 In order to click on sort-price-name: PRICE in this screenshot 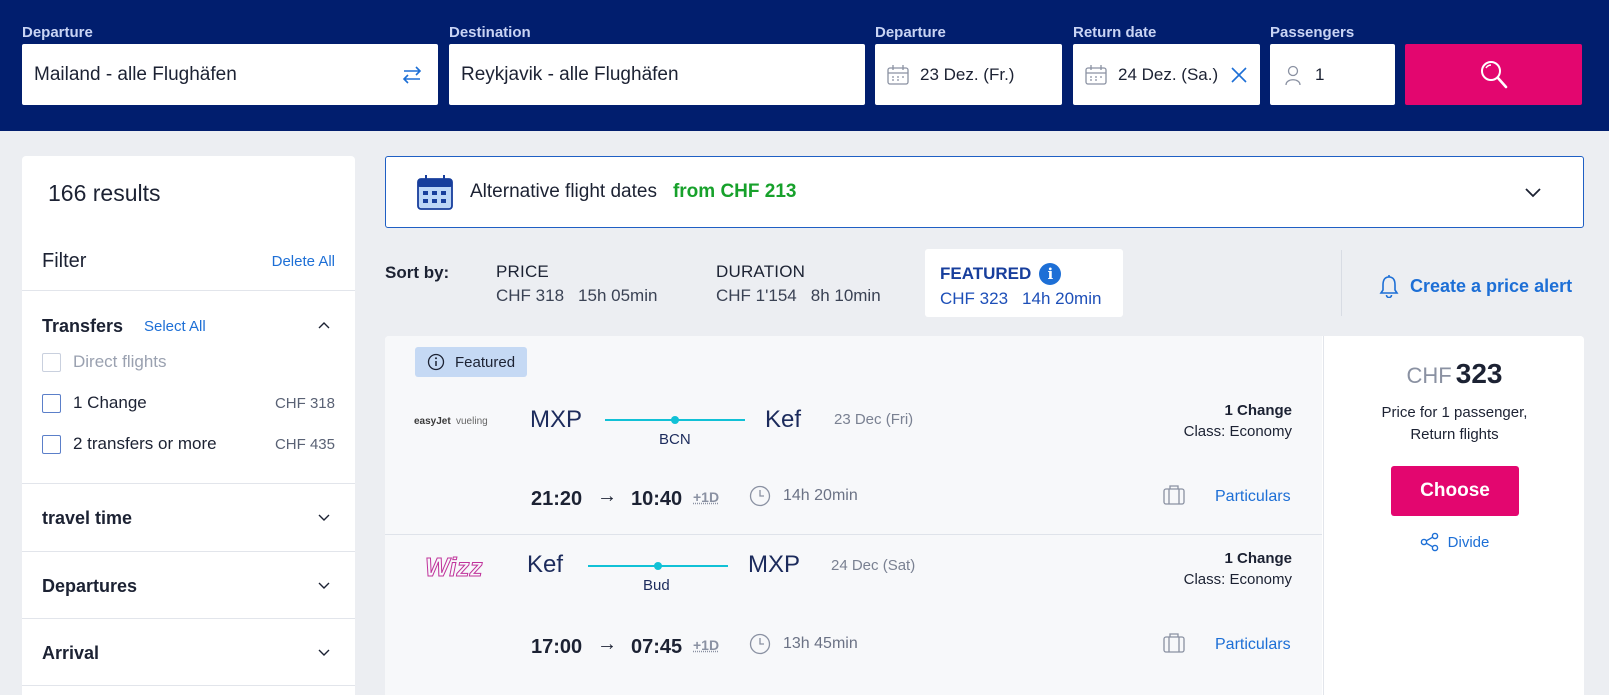, I will do `click(522, 271)`.